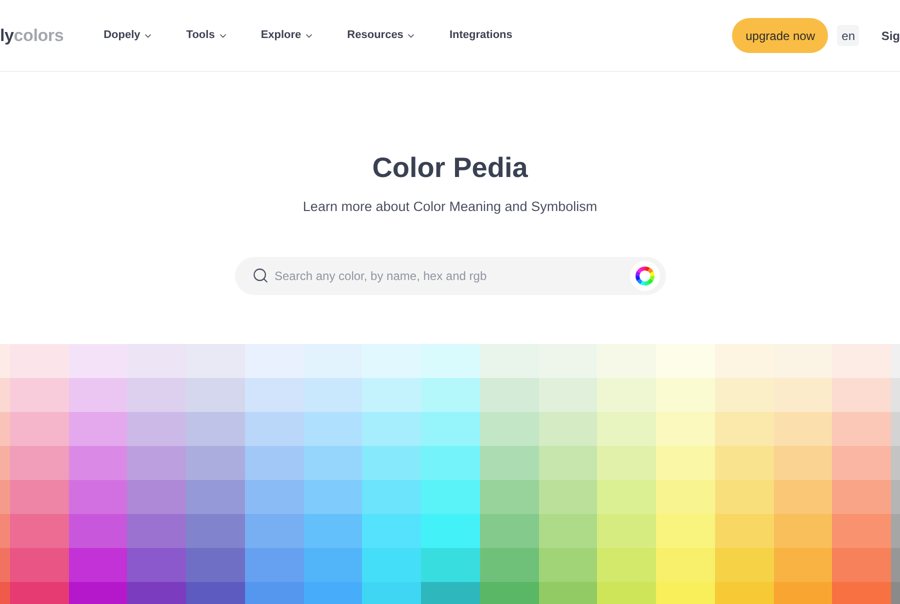  What do you see at coordinates (381, 35) in the screenshot?
I see `nav-menu-item: Resources` at bounding box center [381, 35].